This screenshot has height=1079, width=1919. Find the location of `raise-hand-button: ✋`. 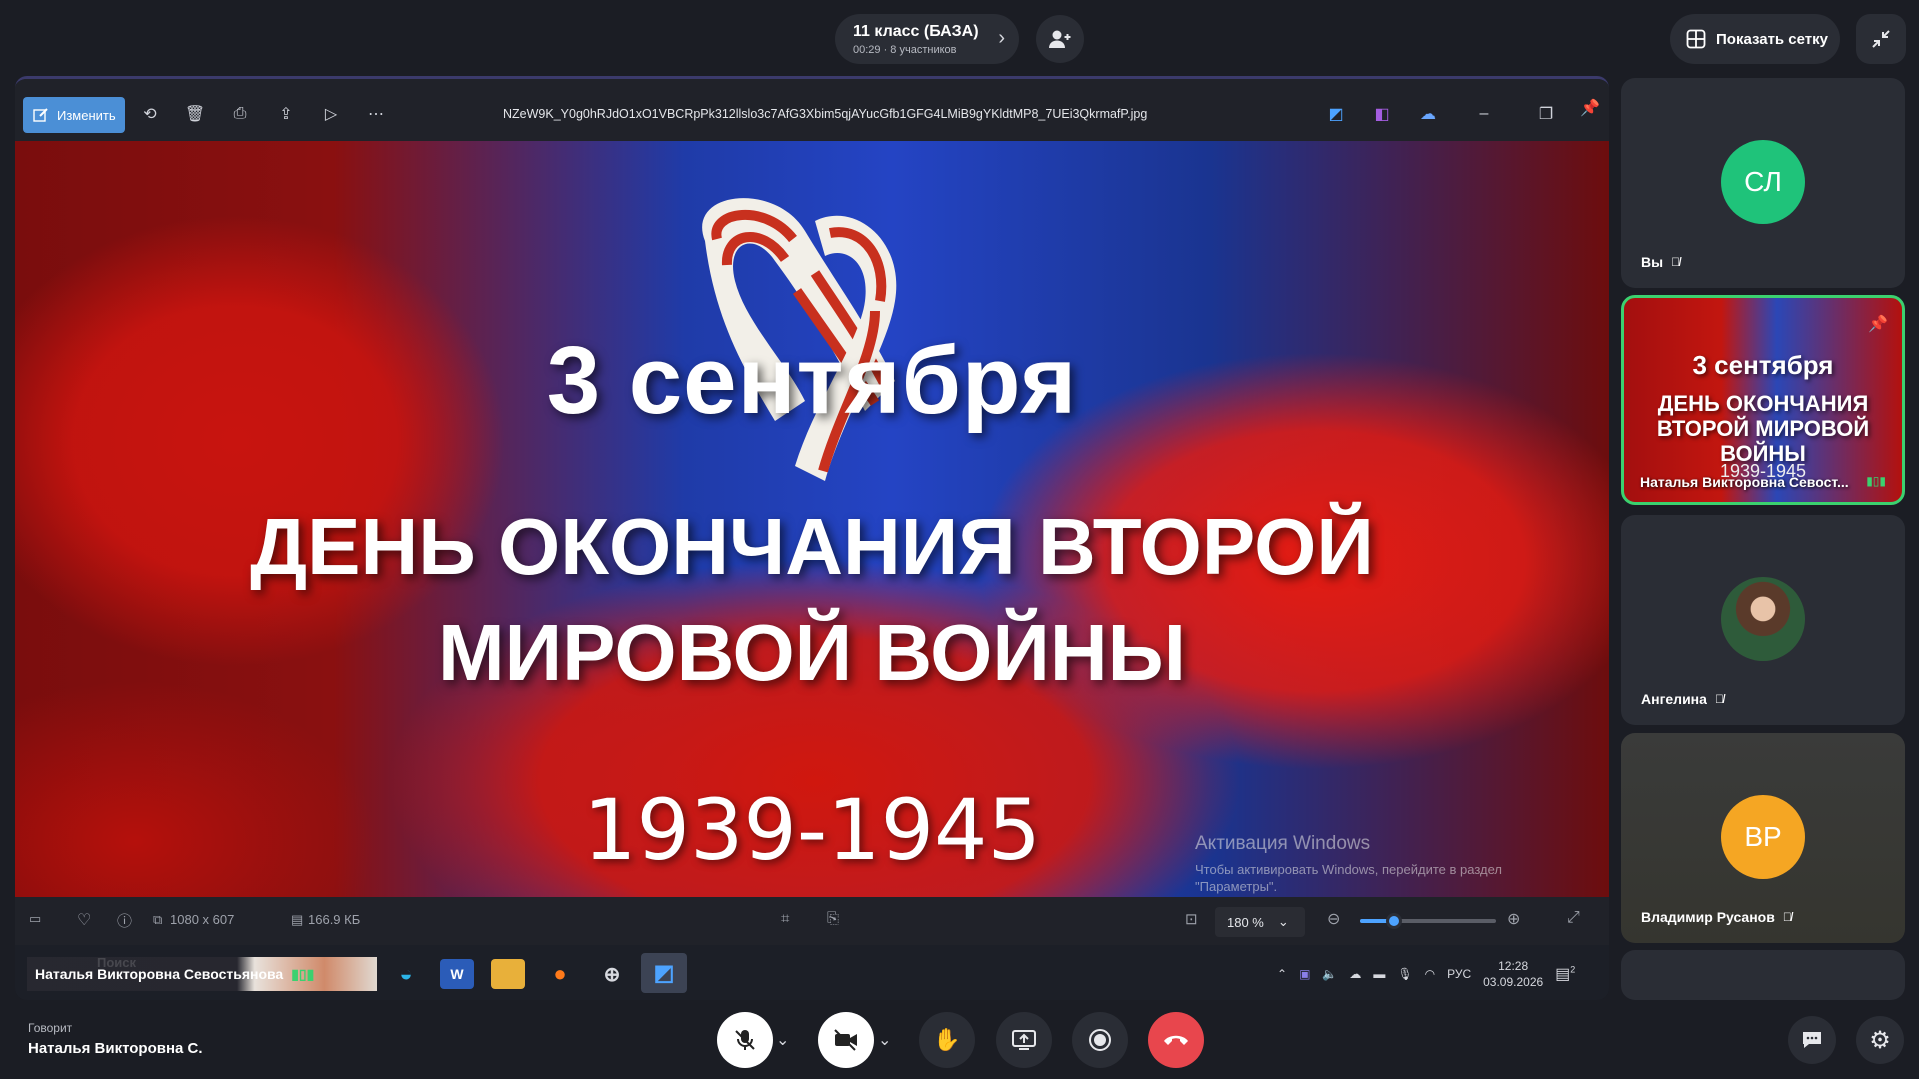

raise-hand-button: ✋ is located at coordinates (947, 1040).